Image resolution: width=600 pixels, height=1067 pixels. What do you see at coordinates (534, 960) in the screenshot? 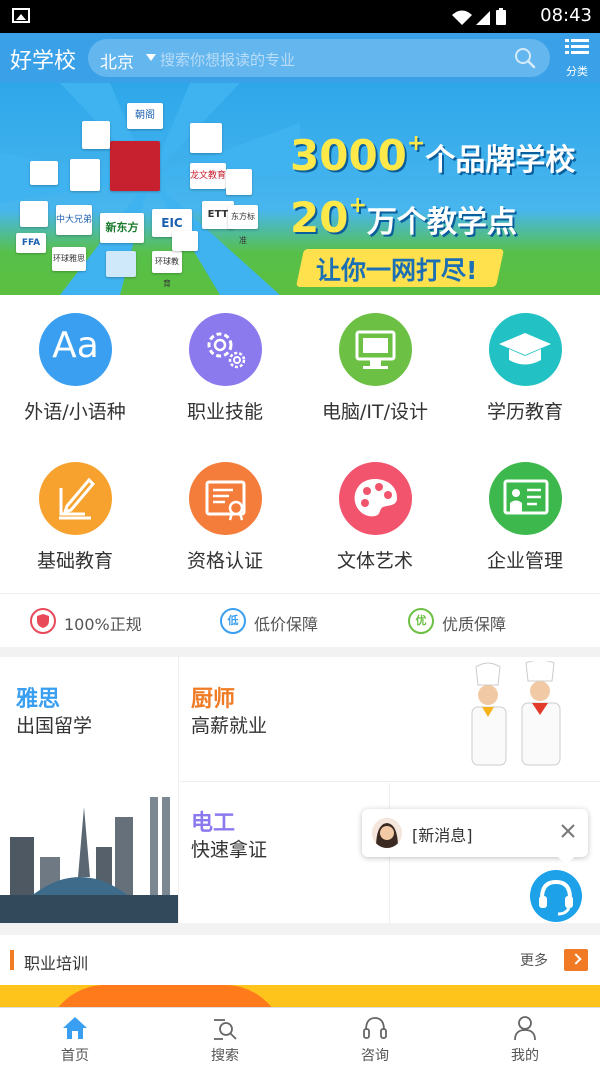
I see `section-more-link: 更多` at bounding box center [534, 960].